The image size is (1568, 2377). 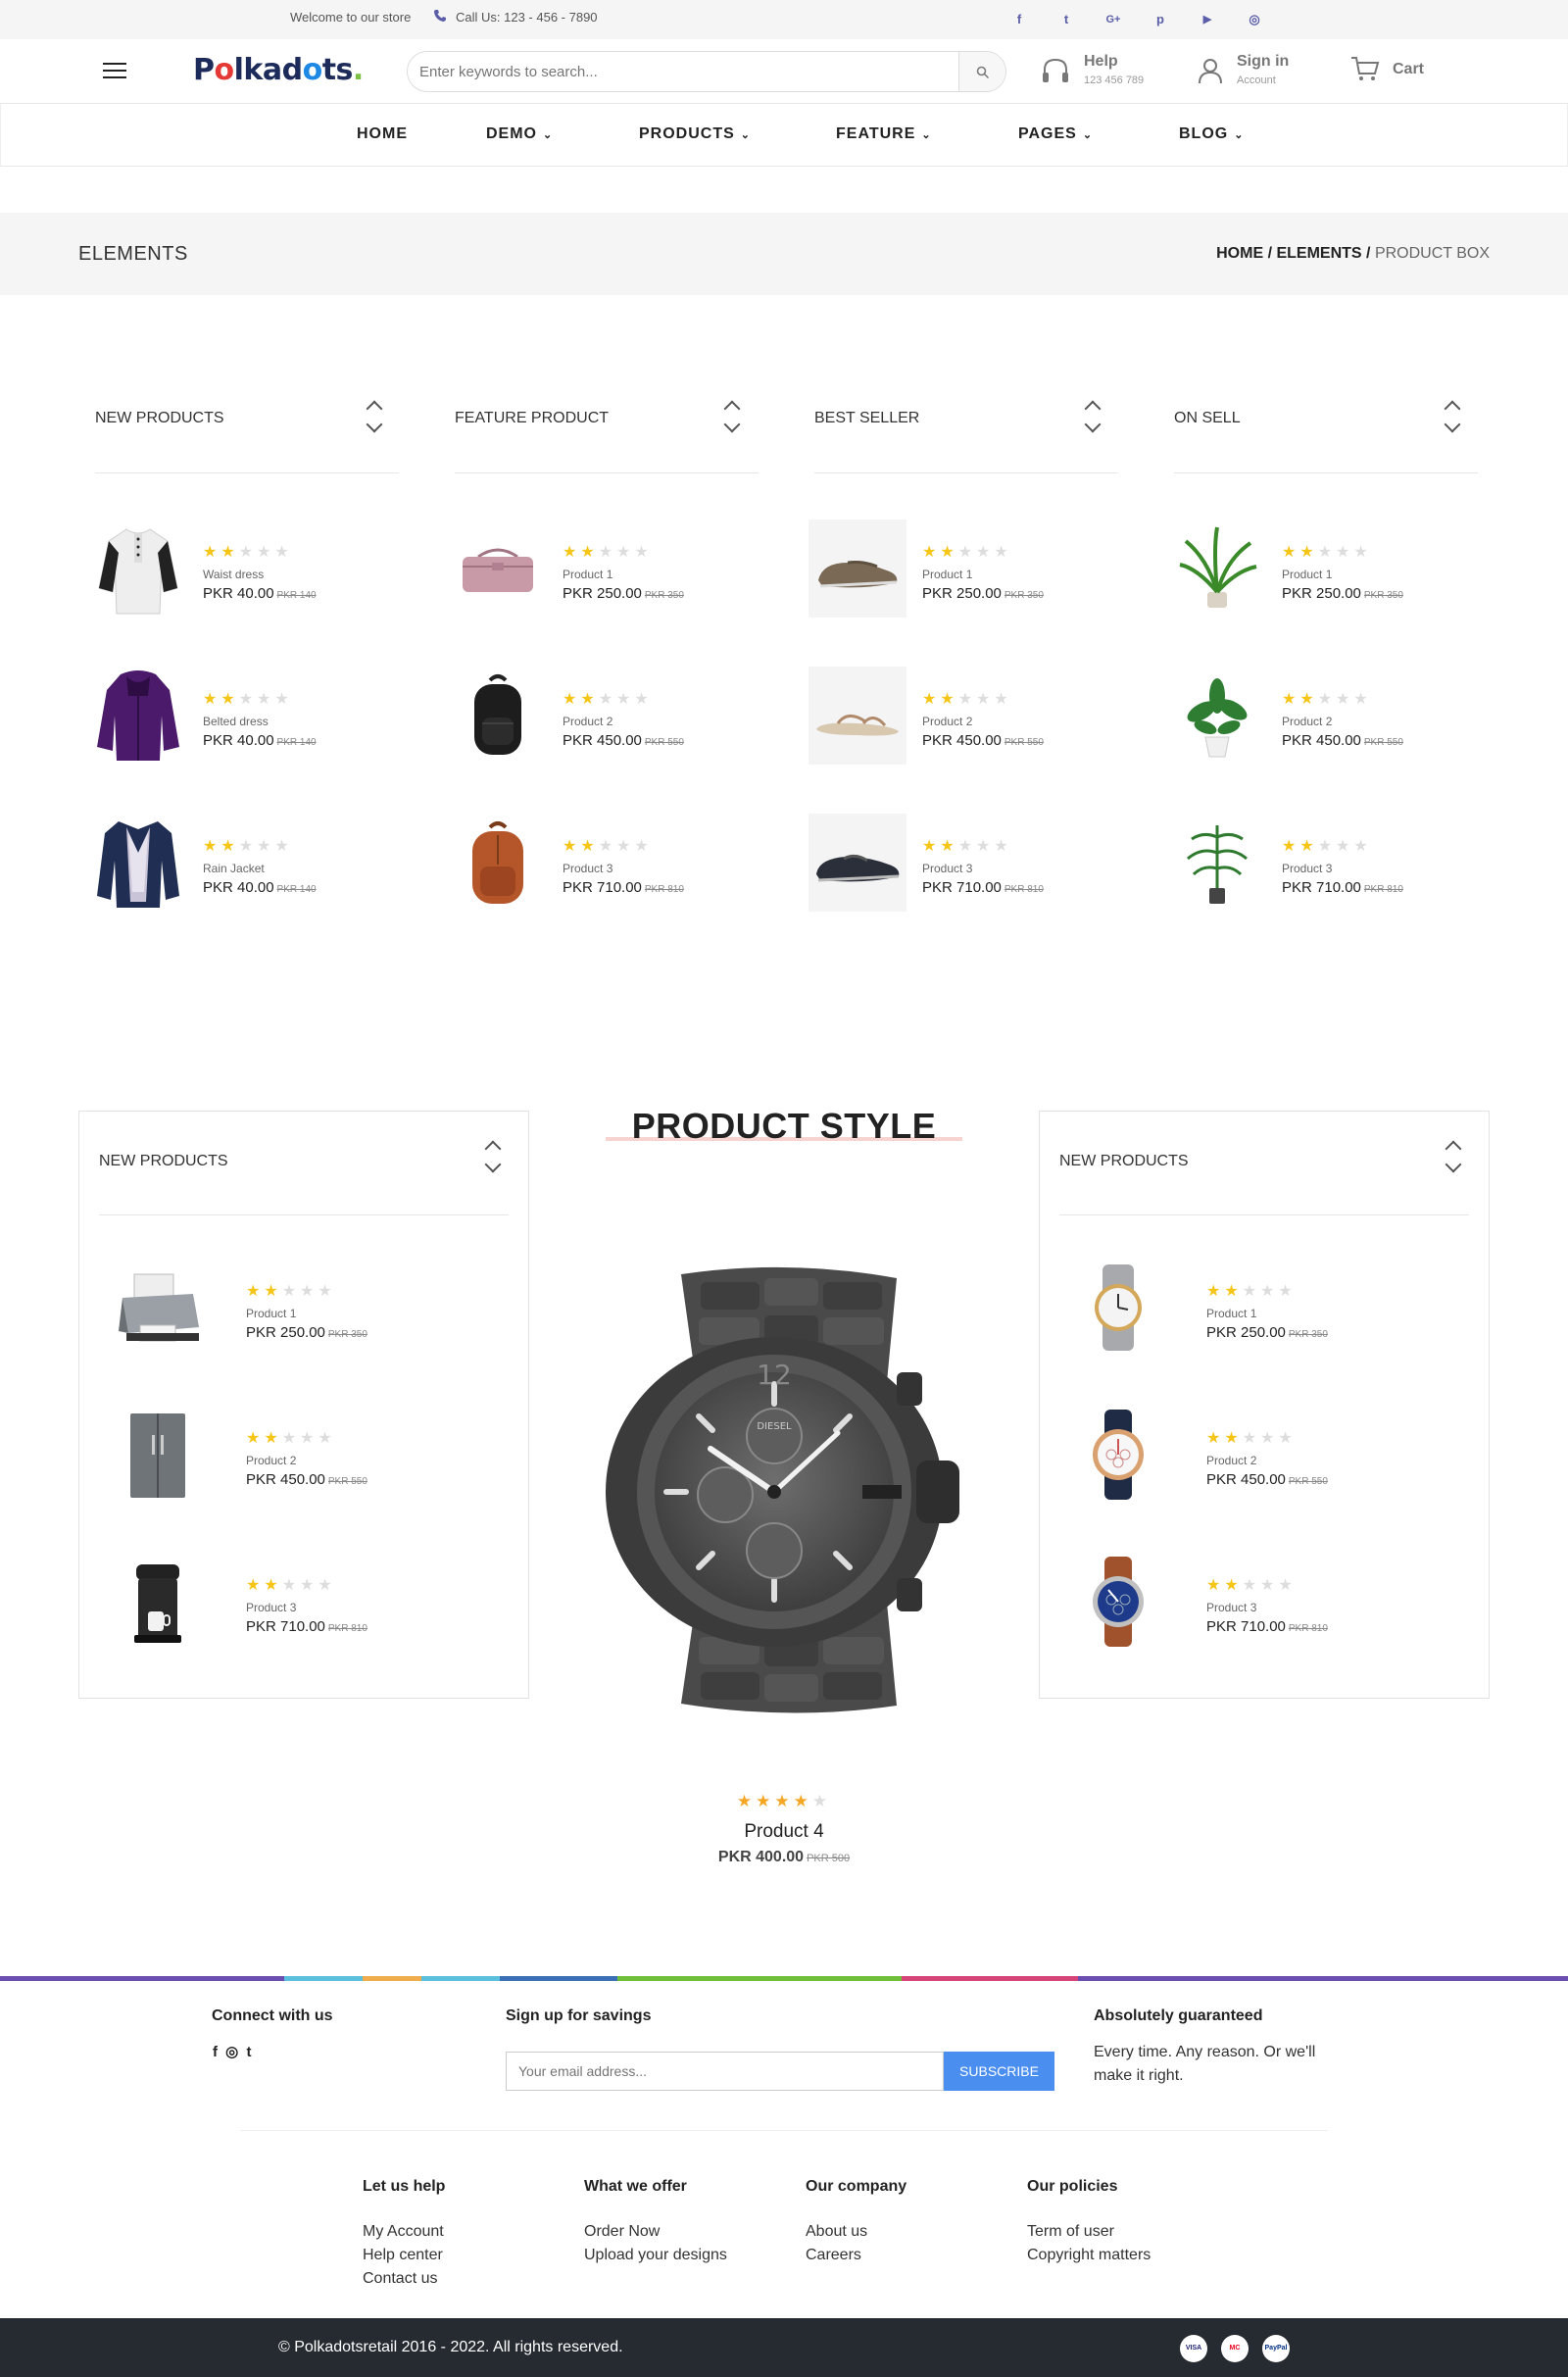 What do you see at coordinates (1019, 19) in the screenshot?
I see `facebook-icon: f` at bounding box center [1019, 19].